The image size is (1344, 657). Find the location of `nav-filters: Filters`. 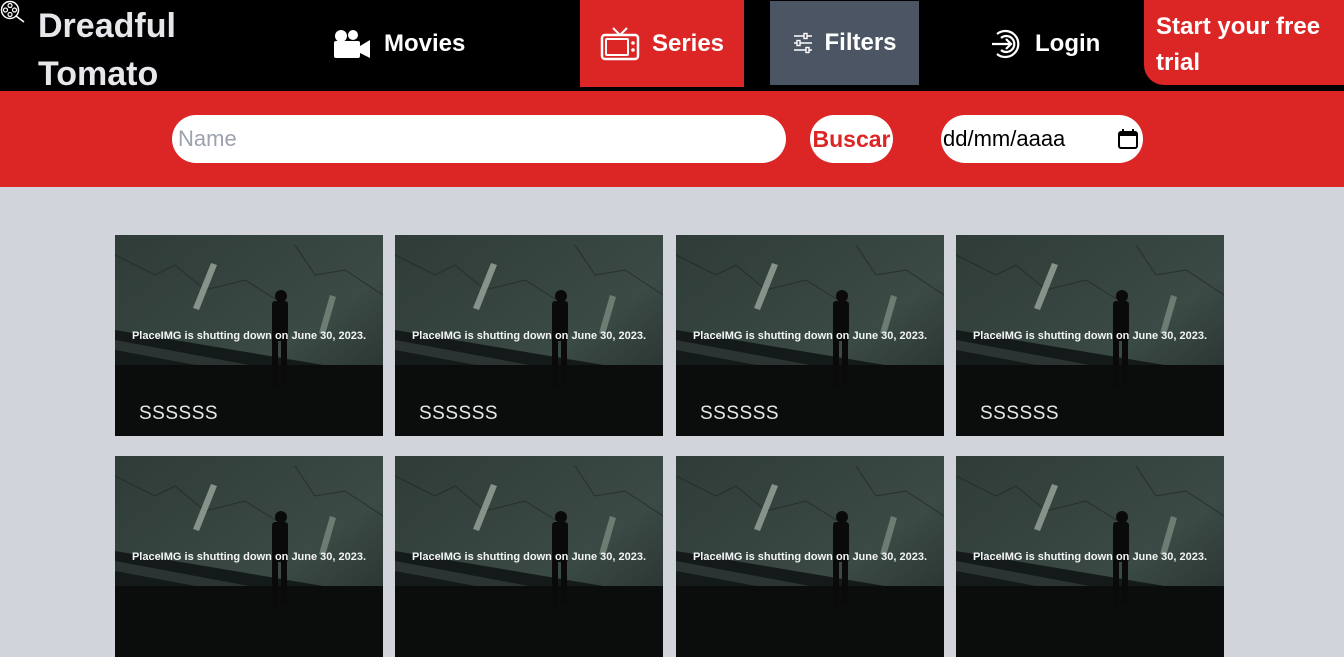

nav-filters: Filters is located at coordinates (844, 43).